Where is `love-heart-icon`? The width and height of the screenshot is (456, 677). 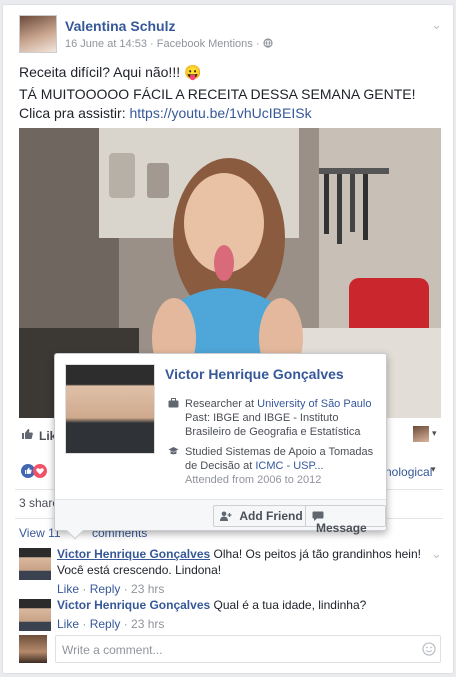
love-heart-icon is located at coordinates (40, 472).